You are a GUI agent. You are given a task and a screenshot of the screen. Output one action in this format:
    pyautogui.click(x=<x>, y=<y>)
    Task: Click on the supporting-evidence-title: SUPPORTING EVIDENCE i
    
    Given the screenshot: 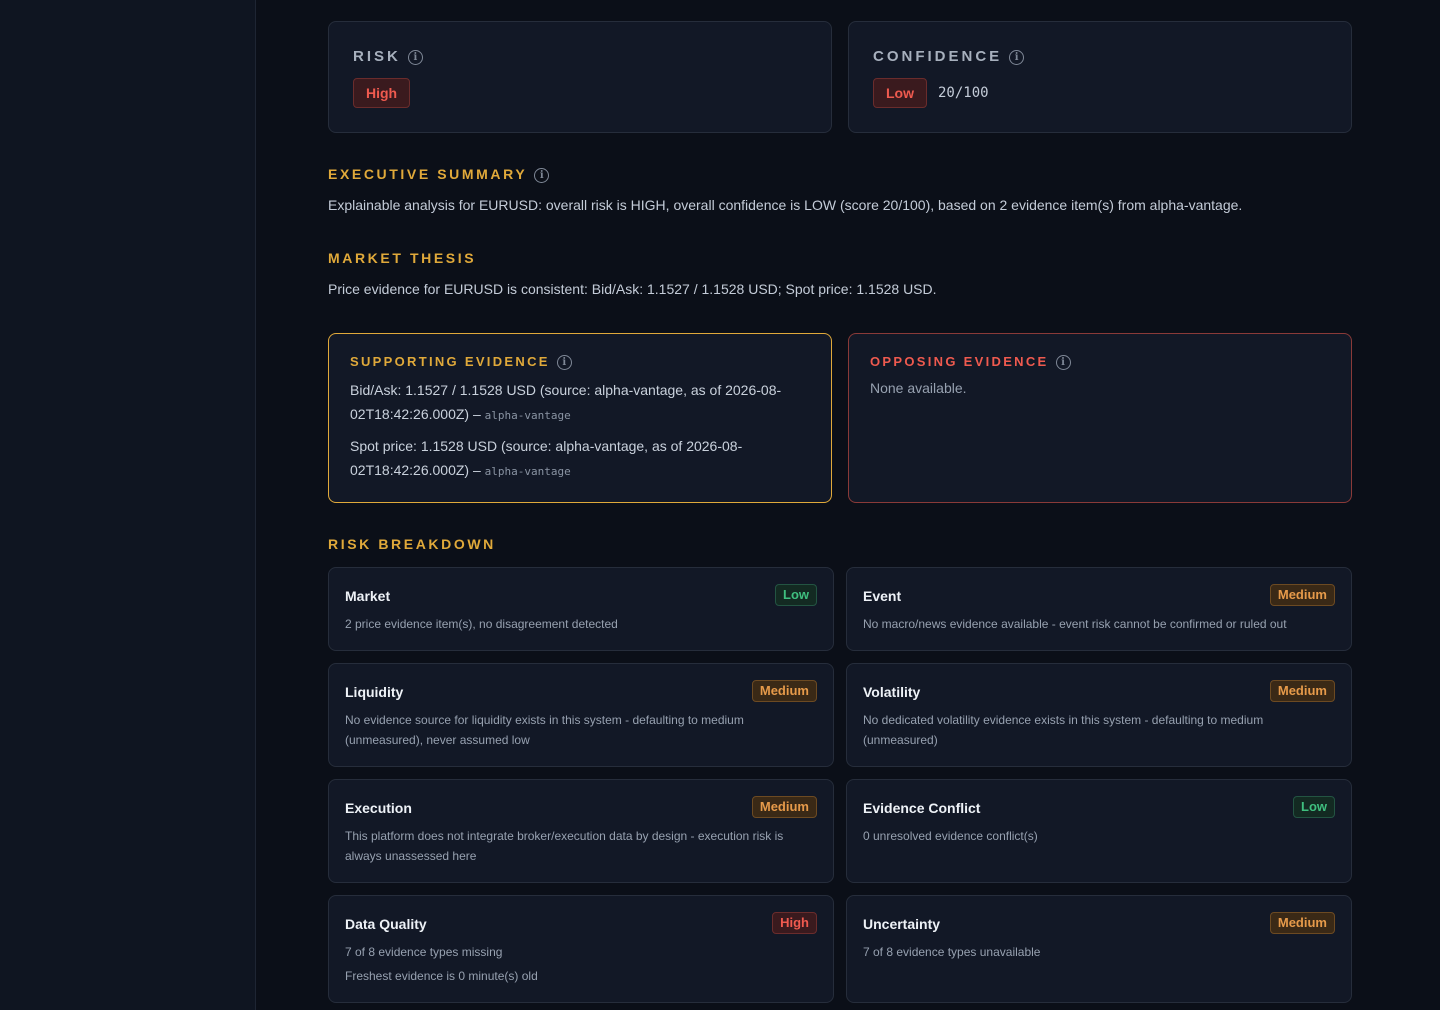 What is the action you would take?
    pyautogui.click(x=461, y=362)
    